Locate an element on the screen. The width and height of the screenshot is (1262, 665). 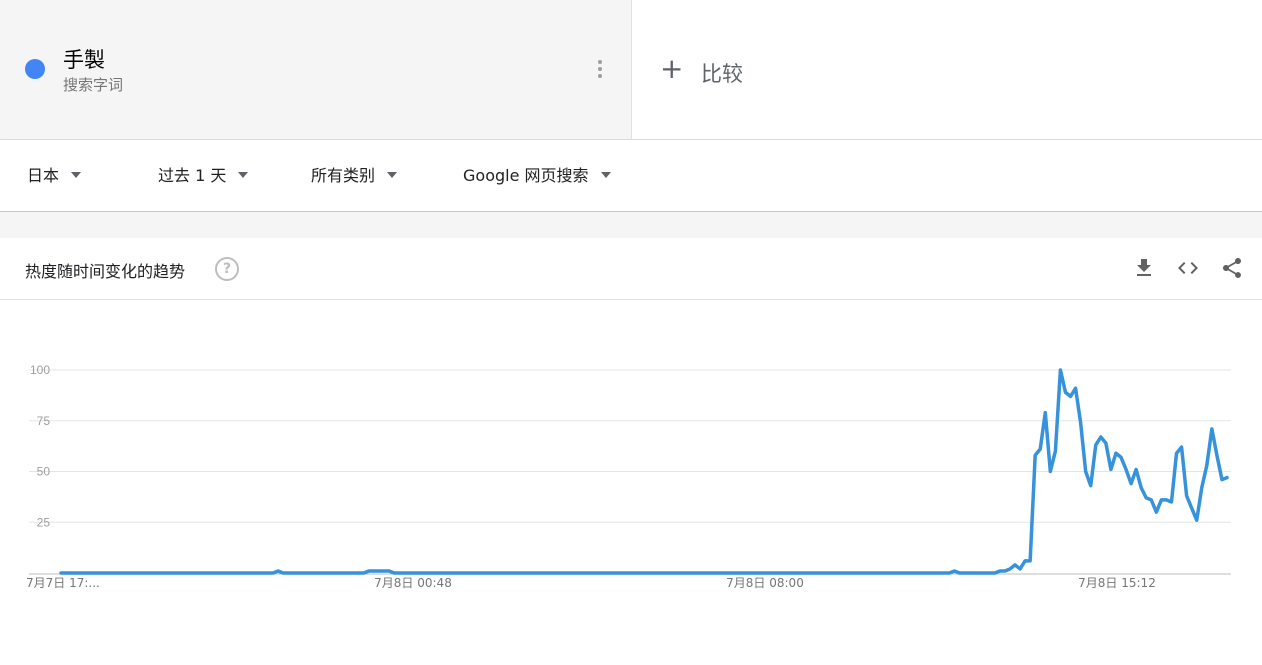
plus-icon: + is located at coordinates (672, 68).